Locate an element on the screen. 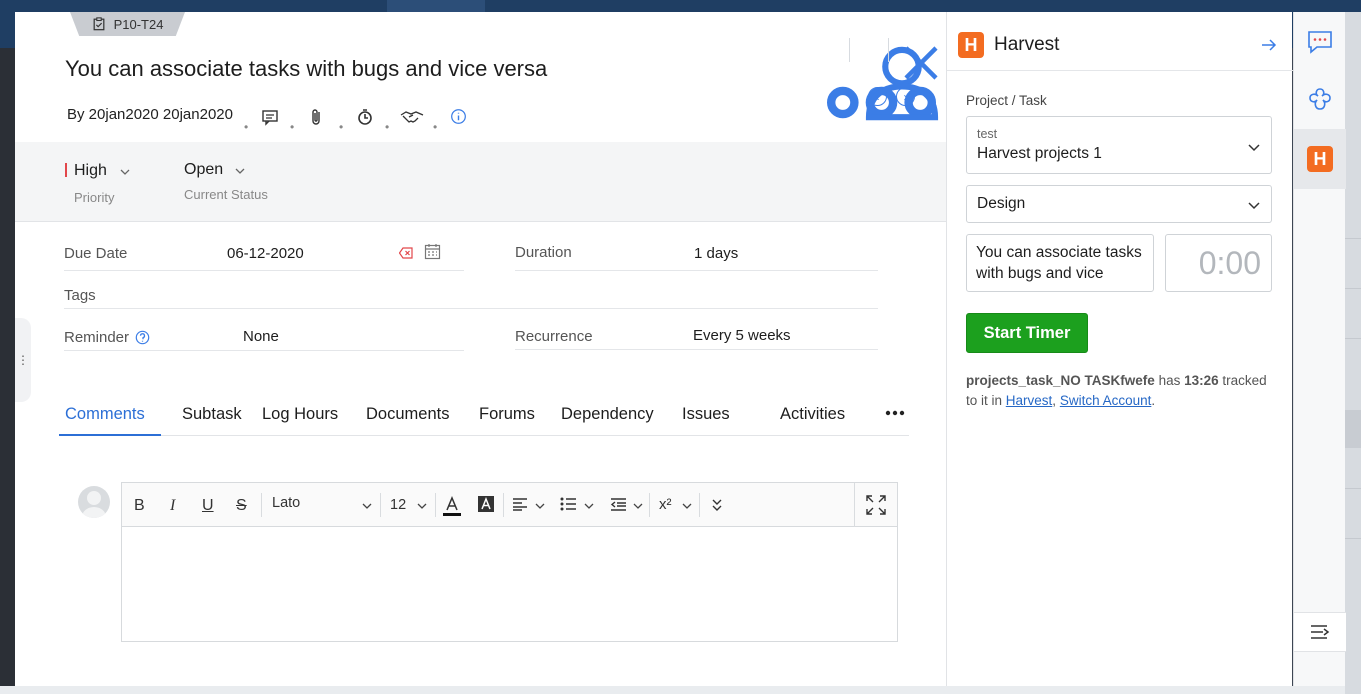 The height and width of the screenshot is (694, 1361). menu-collapse-icon is located at coordinates (1320, 632).